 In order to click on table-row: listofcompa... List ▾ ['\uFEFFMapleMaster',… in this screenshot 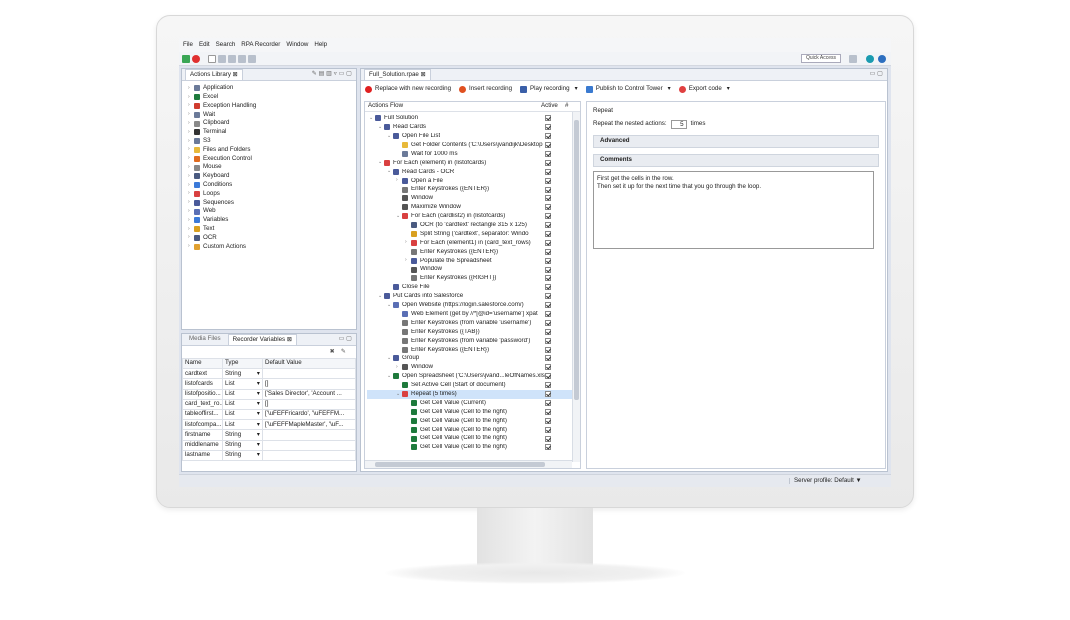, I will do `click(269, 425)`.